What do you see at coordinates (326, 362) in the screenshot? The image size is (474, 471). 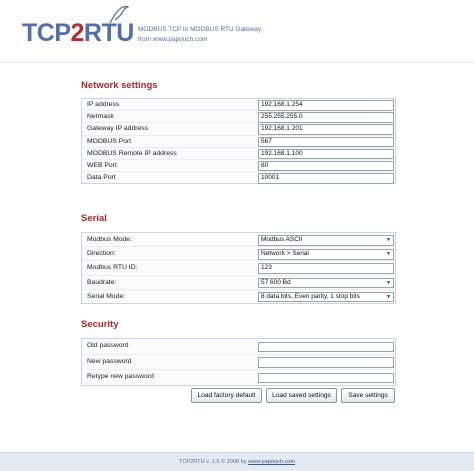 I see `new-password-input` at bounding box center [326, 362].